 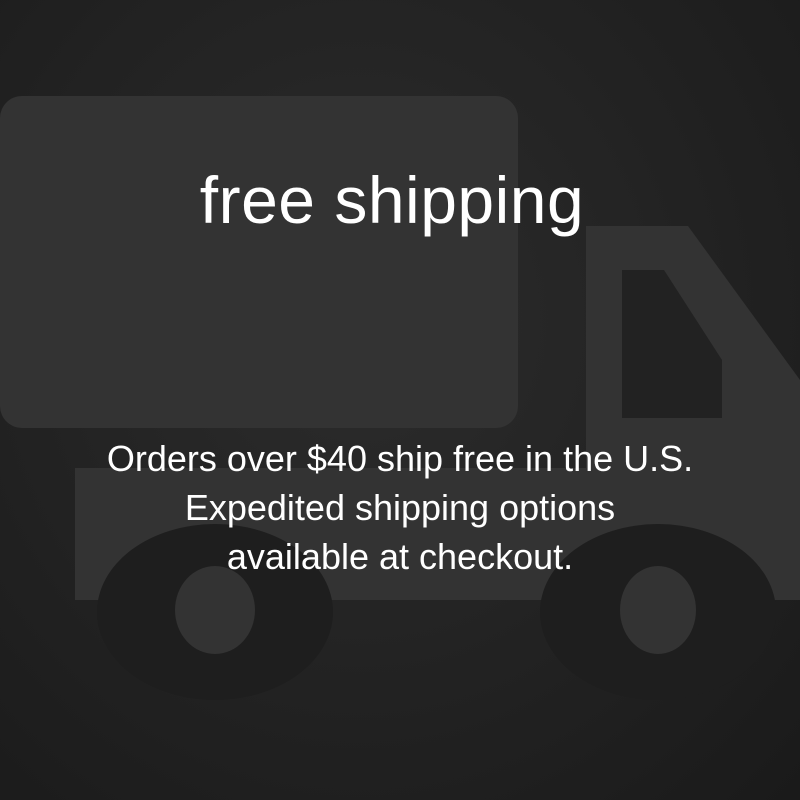 What do you see at coordinates (392, 200) in the screenshot?
I see `headline: free shipping` at bounding box center [392, 200].